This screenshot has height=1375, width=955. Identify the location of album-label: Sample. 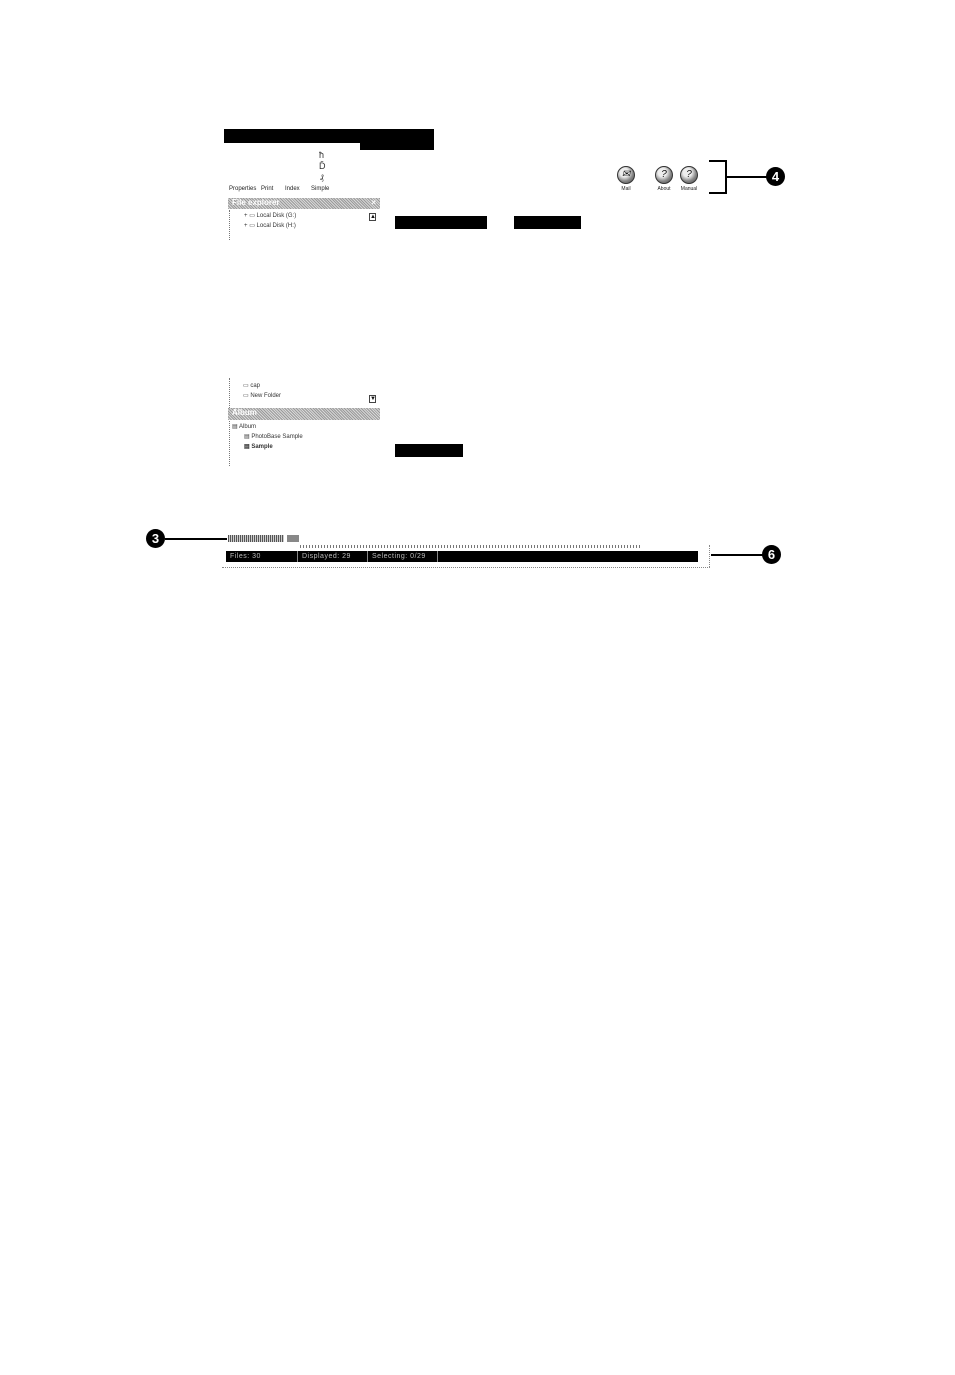
(262, 447).